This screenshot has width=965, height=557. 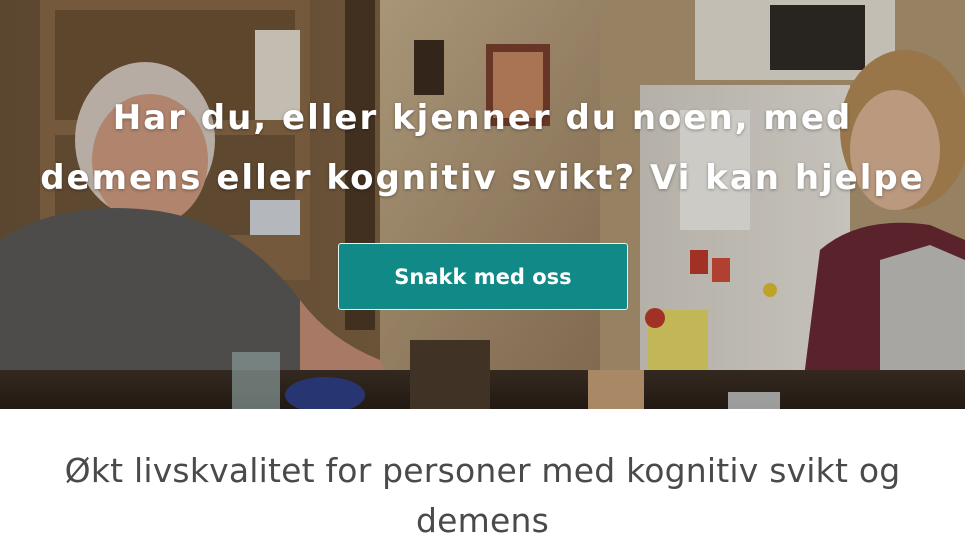 I want to click on contact-us-button: Snakk med oss, so click(x=483, y=276).